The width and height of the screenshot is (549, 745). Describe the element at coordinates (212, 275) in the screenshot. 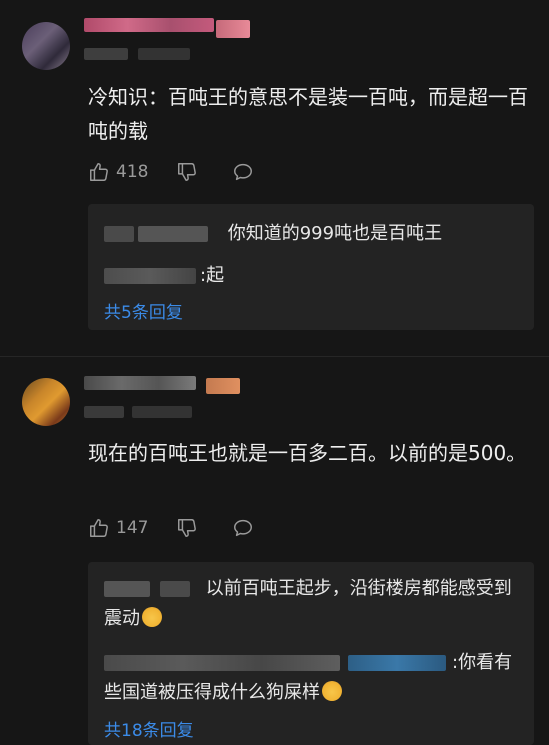

I see `reply-text: :起` at that location.